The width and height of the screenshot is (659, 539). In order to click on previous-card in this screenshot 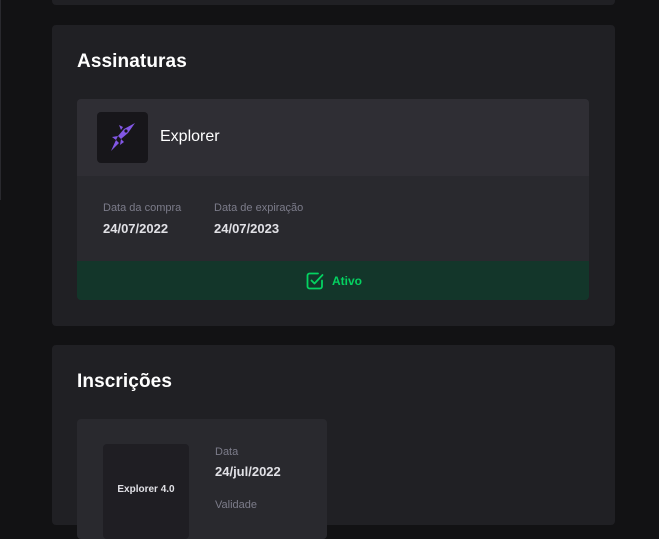, I will do `click(333, 2)`.